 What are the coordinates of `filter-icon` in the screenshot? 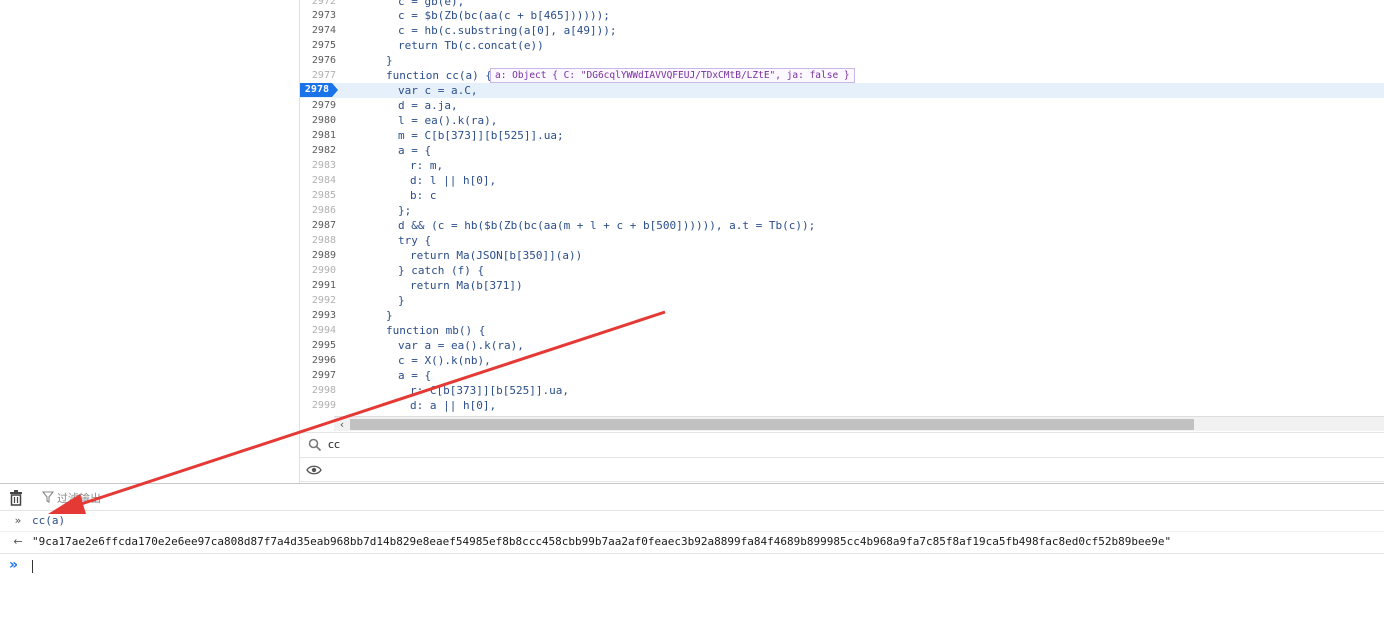 It's located at (48, 497).